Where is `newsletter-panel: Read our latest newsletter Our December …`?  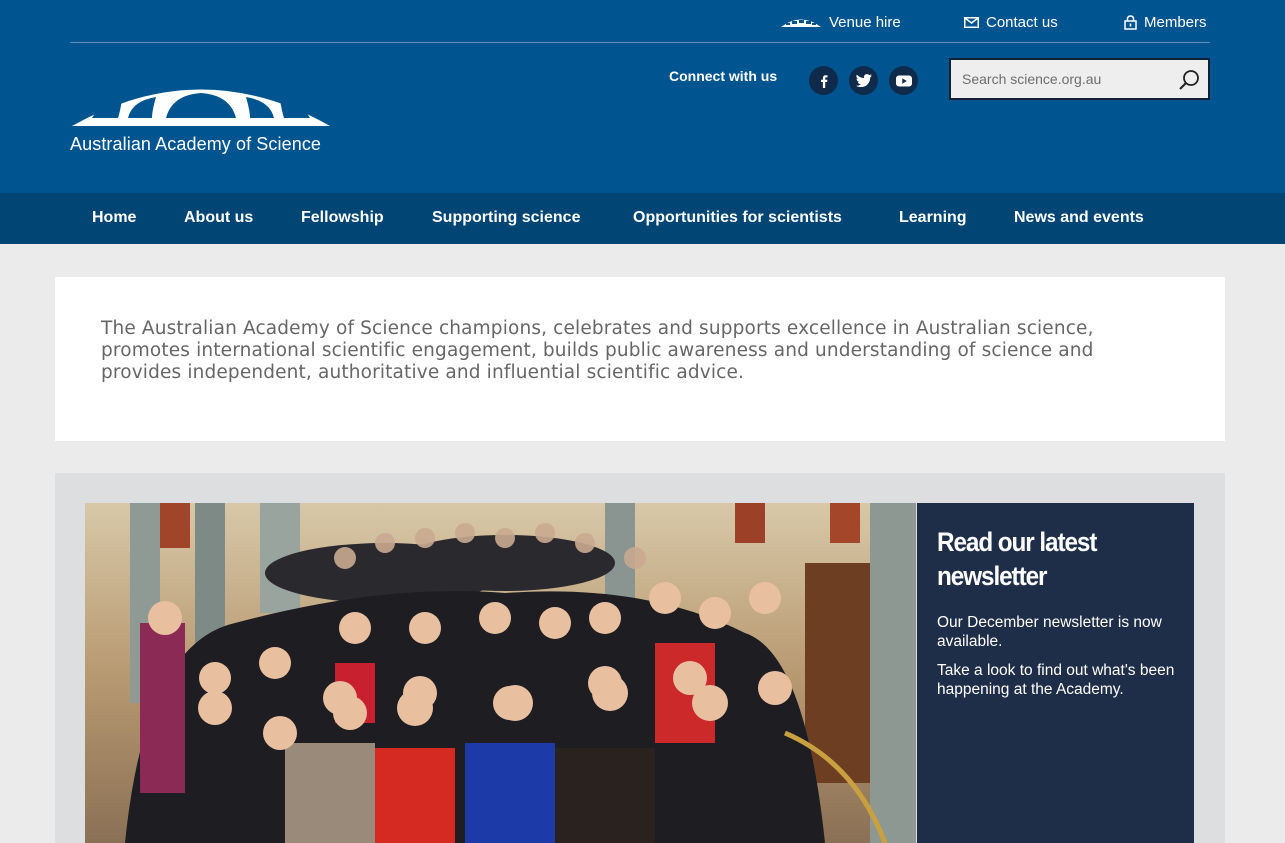
newsletter-panel: Read our latest newsletter Our December … is located at coordinates (1055, 673).